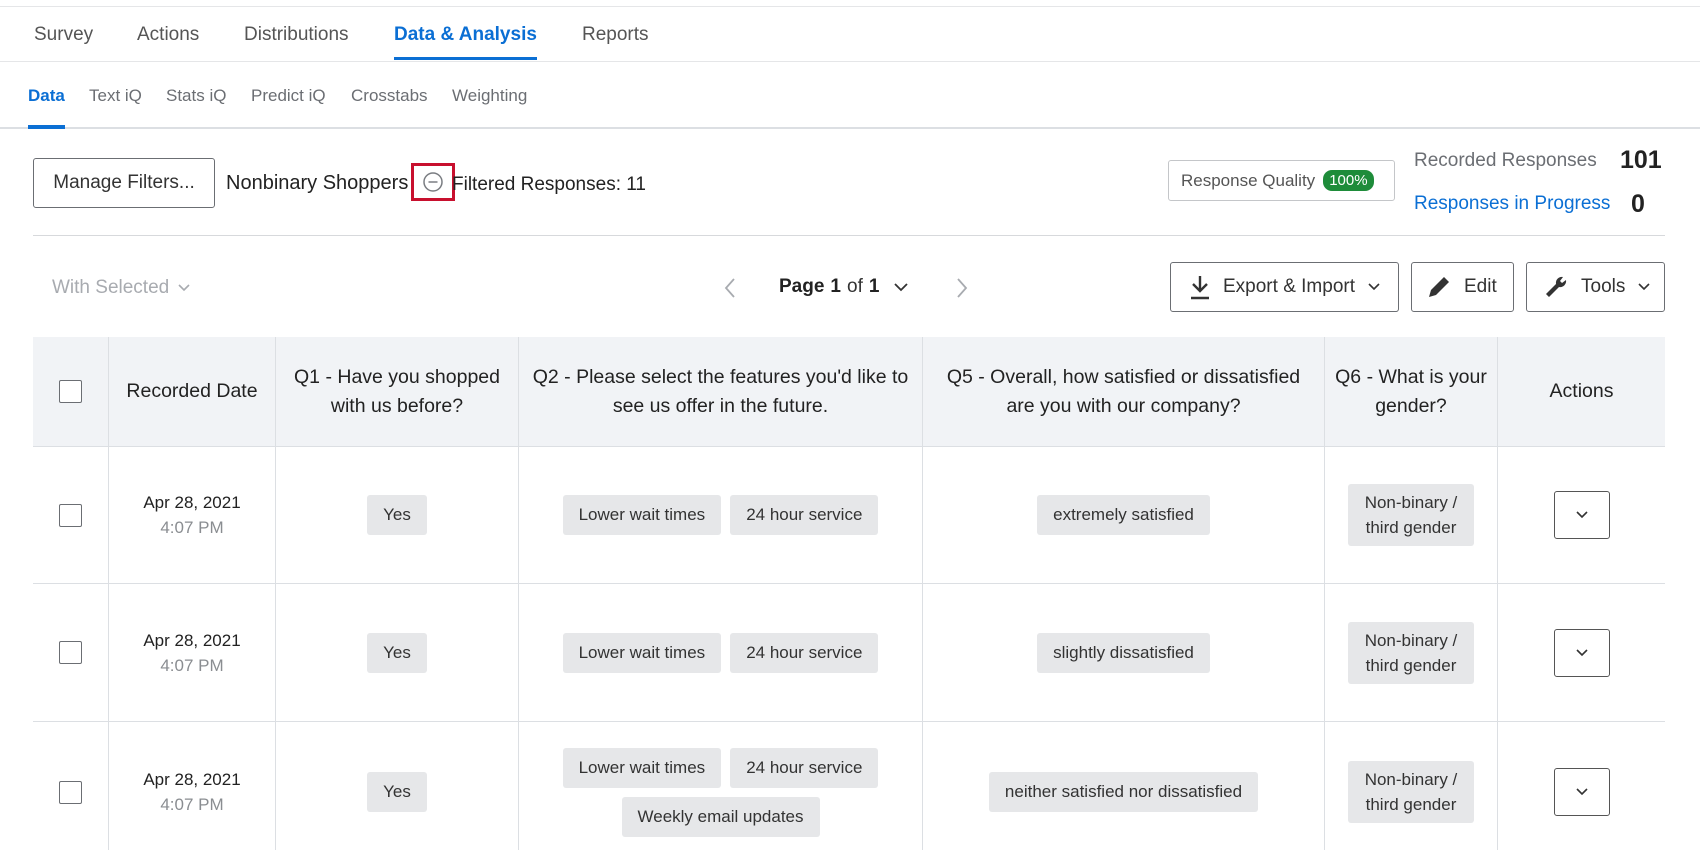  Describe the element at coordinates (1505, 160) in the screenshot. I see `recorded-responses-label: Recorded Responses` at that location.